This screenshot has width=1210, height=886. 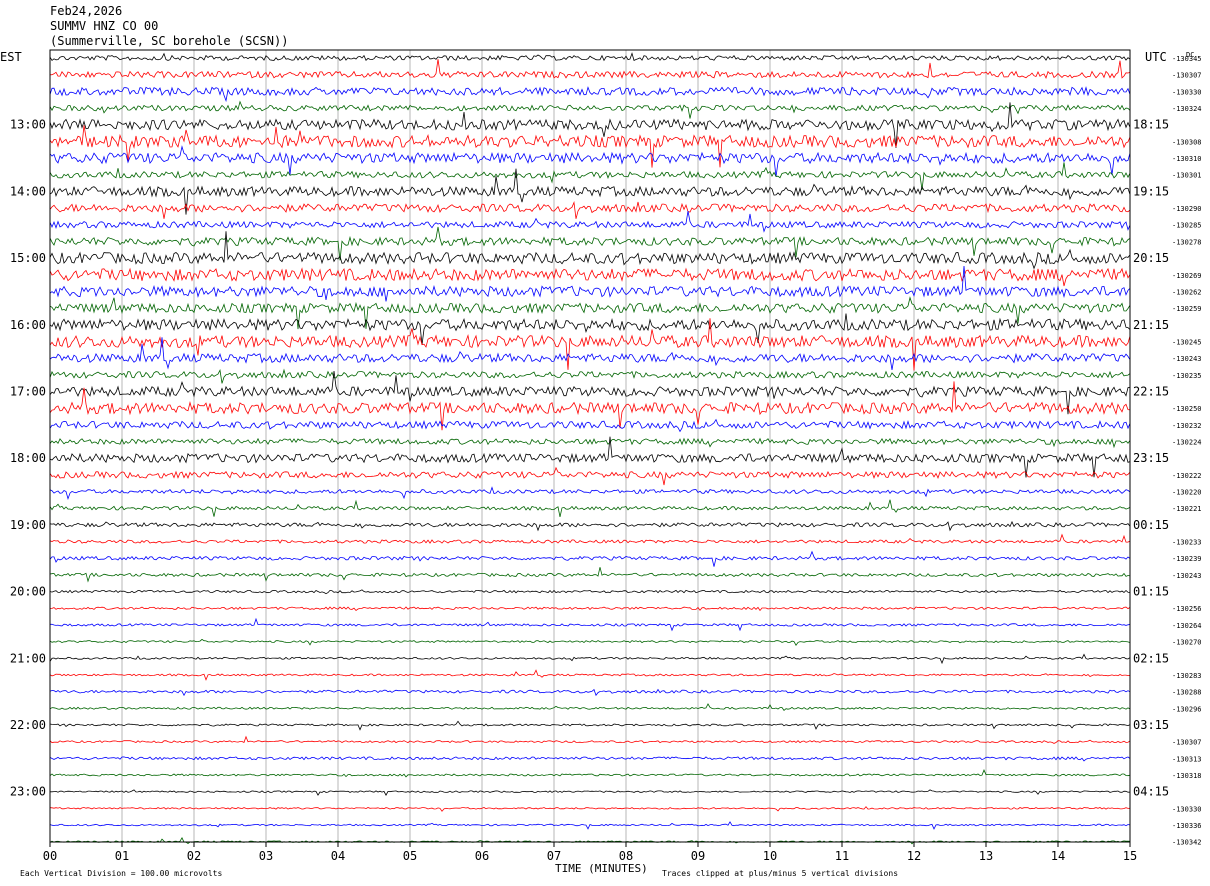 I want to click on hour-label-utc: 18:15, so click(x=1151, y=125).